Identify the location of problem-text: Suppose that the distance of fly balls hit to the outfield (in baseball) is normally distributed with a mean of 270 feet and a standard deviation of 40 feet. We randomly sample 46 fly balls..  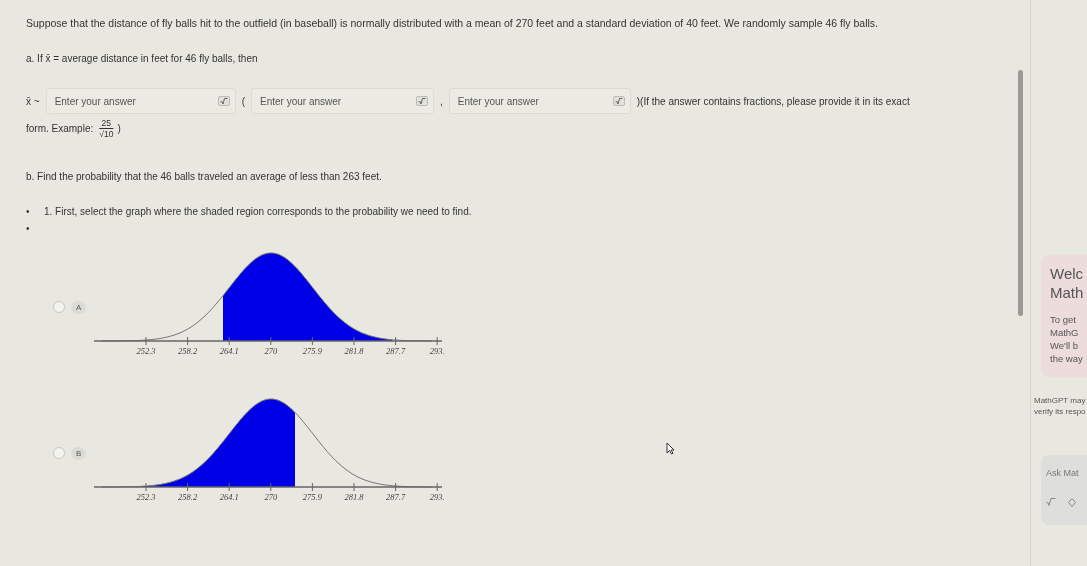
(452, 23).